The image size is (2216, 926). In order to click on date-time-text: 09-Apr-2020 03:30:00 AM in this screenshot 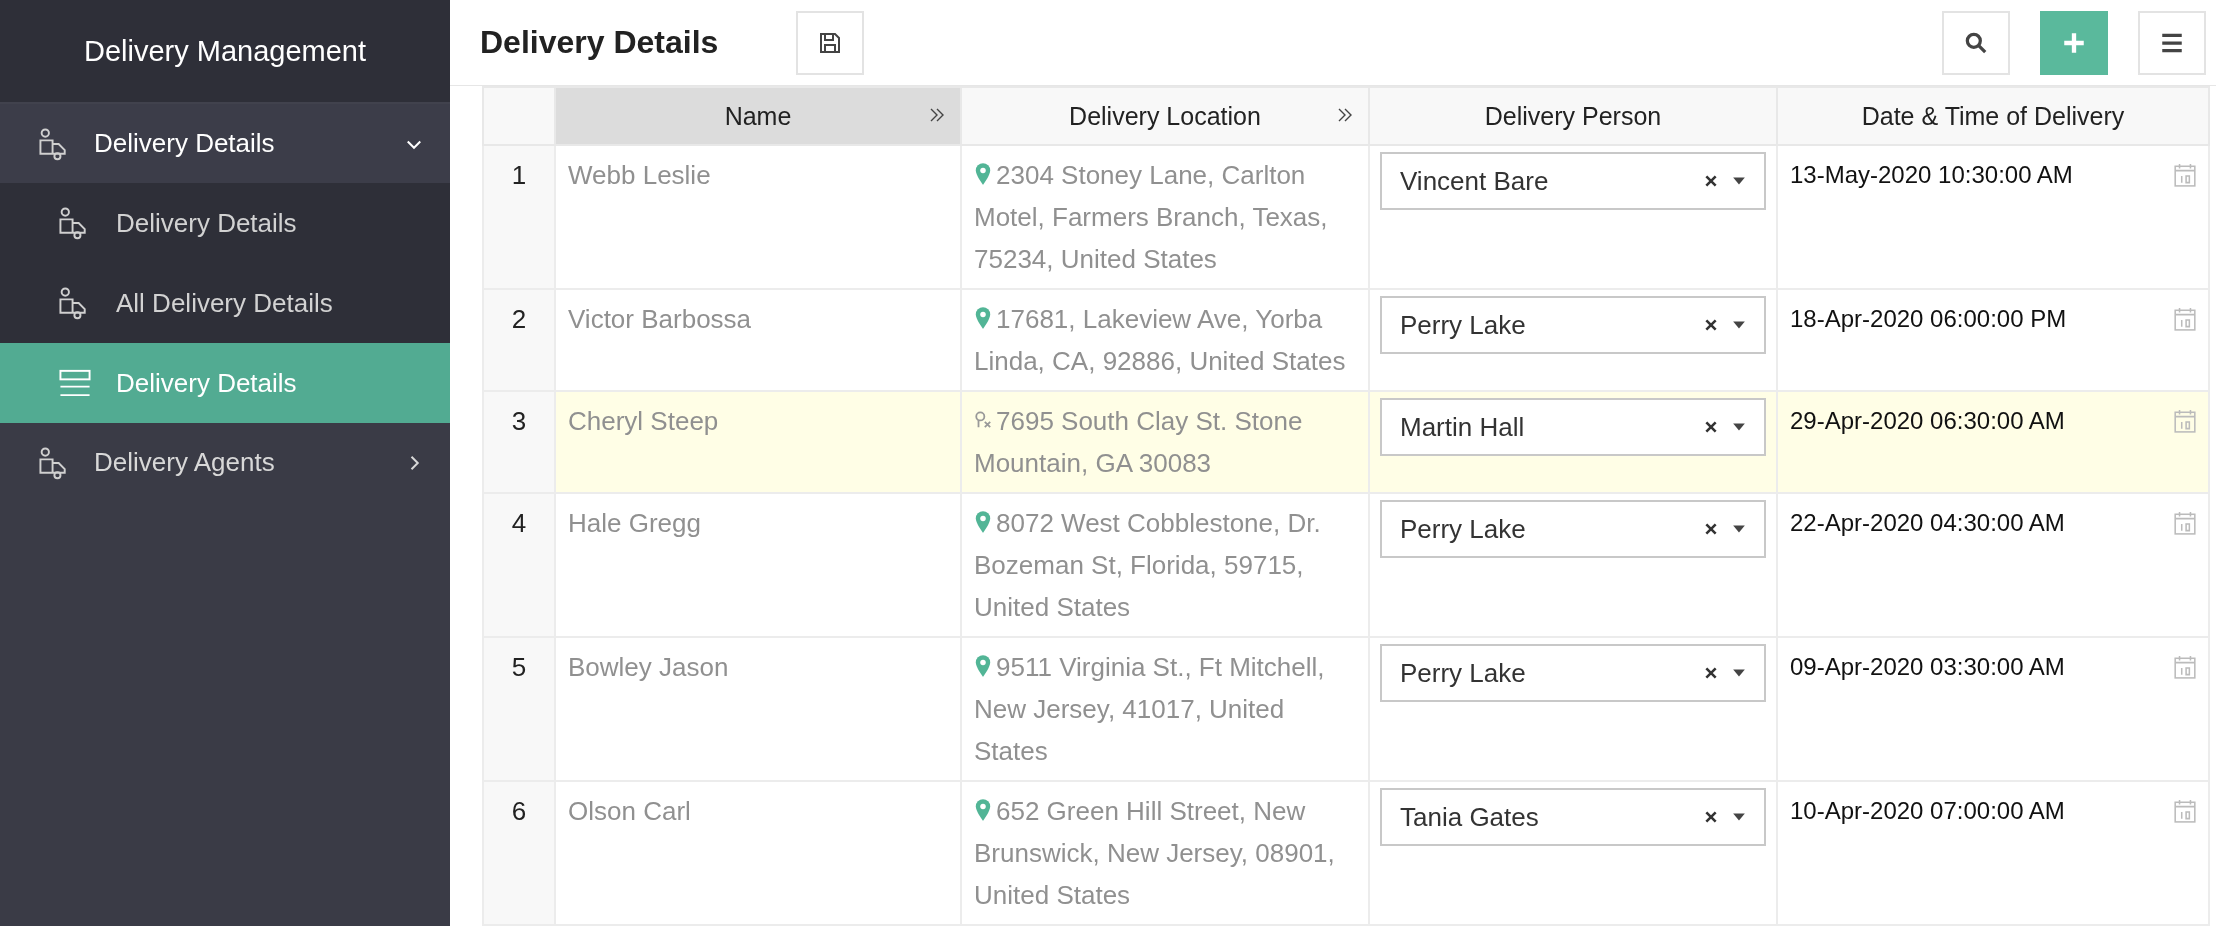, I will do `click(1927, 667)`.